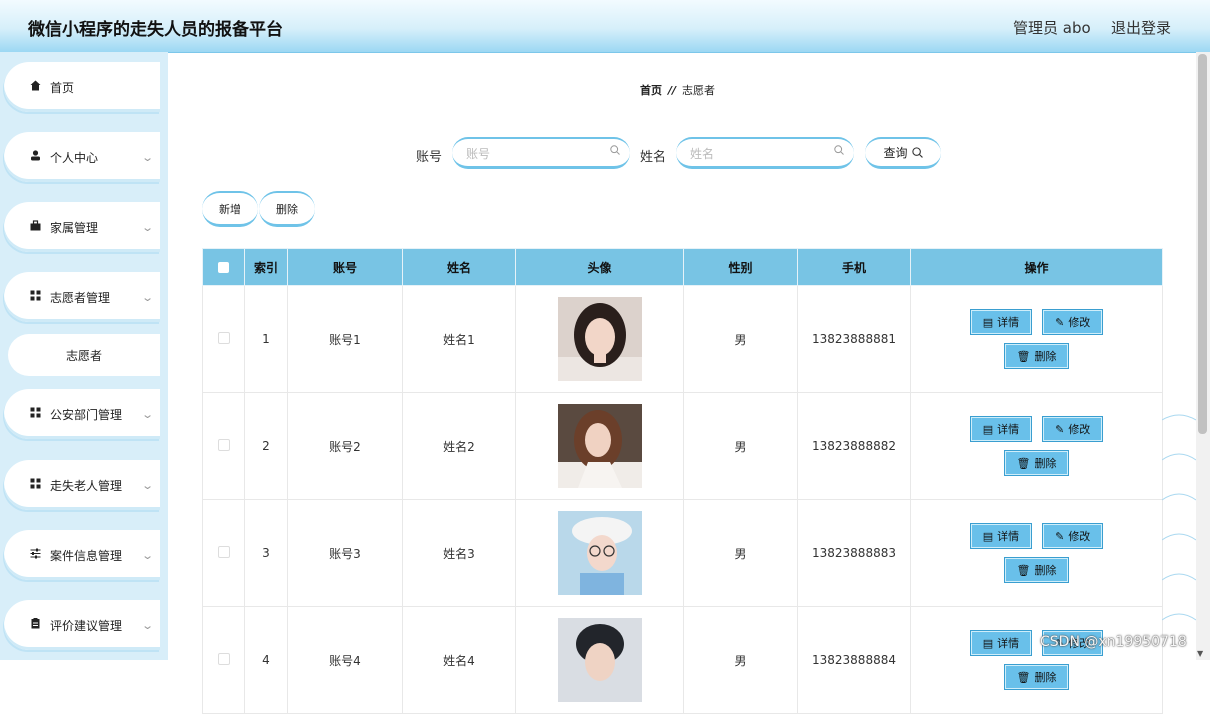 The image size is (1210, 714). I want to click on scrollbar-thumb, so click(1202, 244).